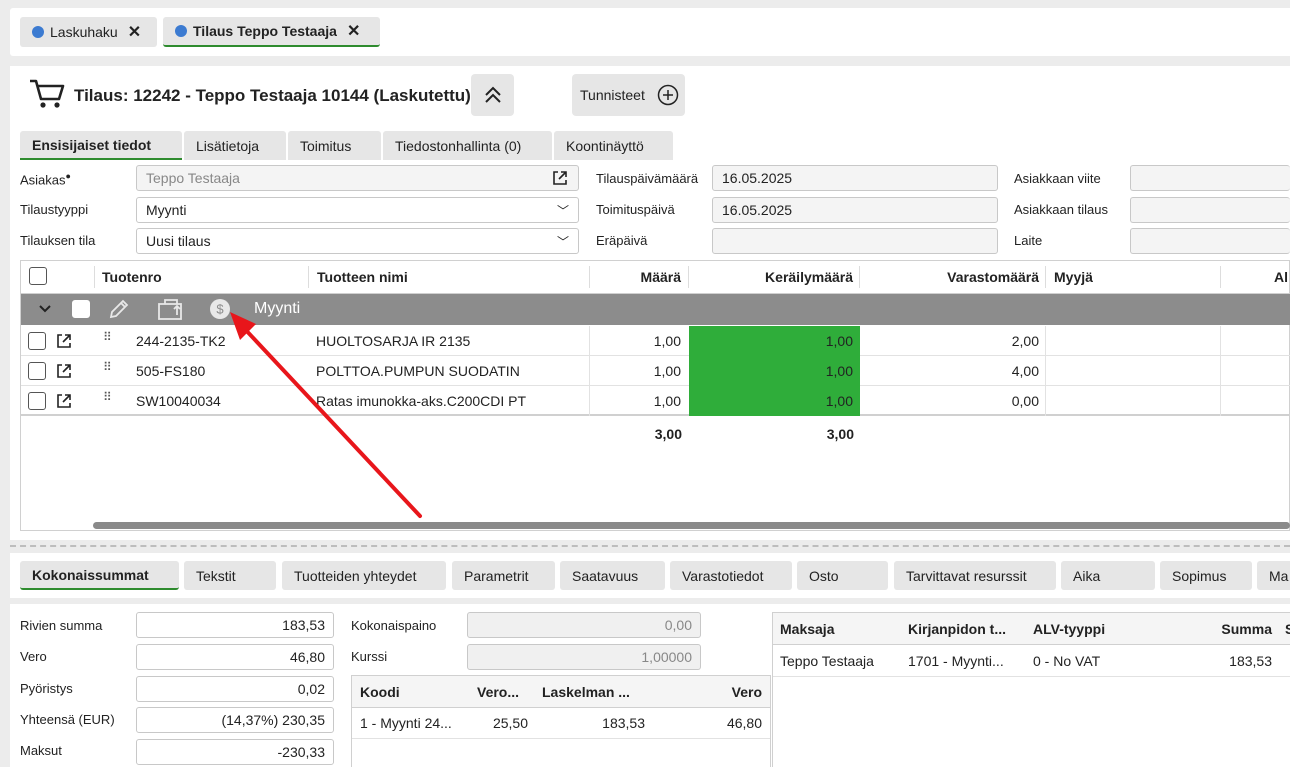 The width and height of the screenshot is (1290, 767). What do you see at coordinates (41, 750) in the screenshot?
I see `payments-label: Maksut` at bounding box center [41, 750].